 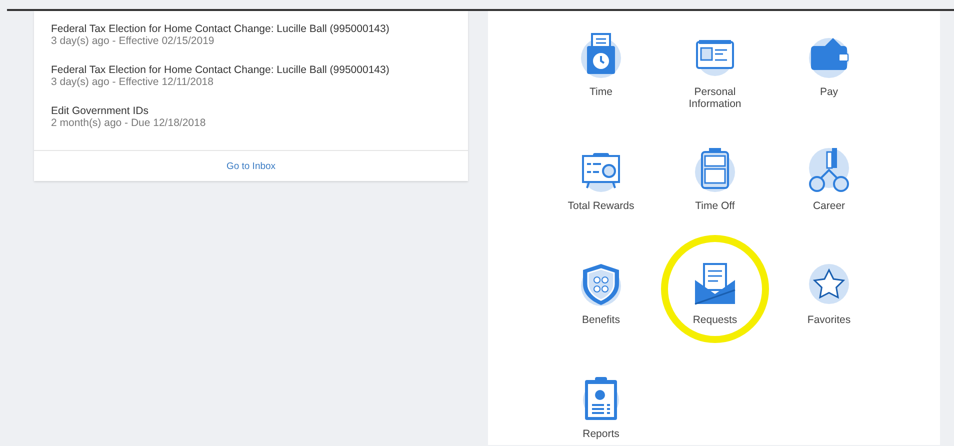 I want to click on app-label: Career, so click(x=829, y=206).